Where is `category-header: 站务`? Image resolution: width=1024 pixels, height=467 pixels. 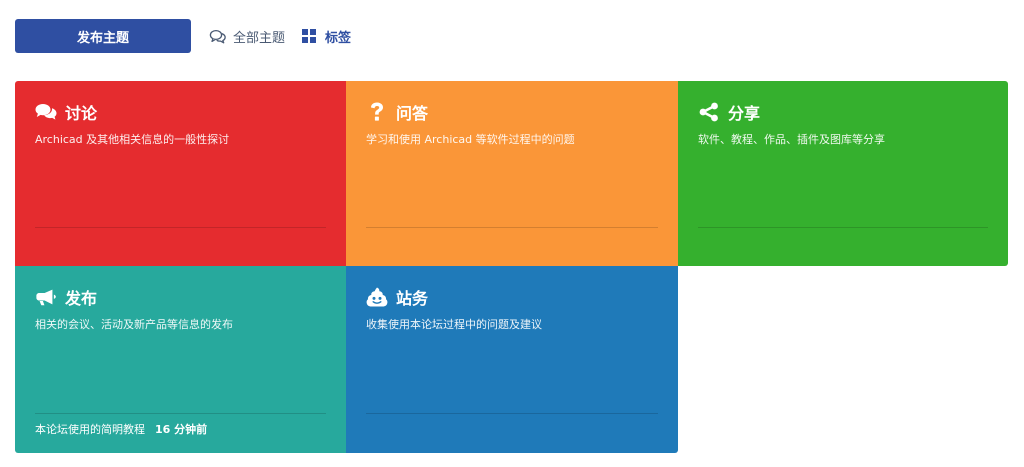 category-header: 站务 is located at coordinates (397, 297).